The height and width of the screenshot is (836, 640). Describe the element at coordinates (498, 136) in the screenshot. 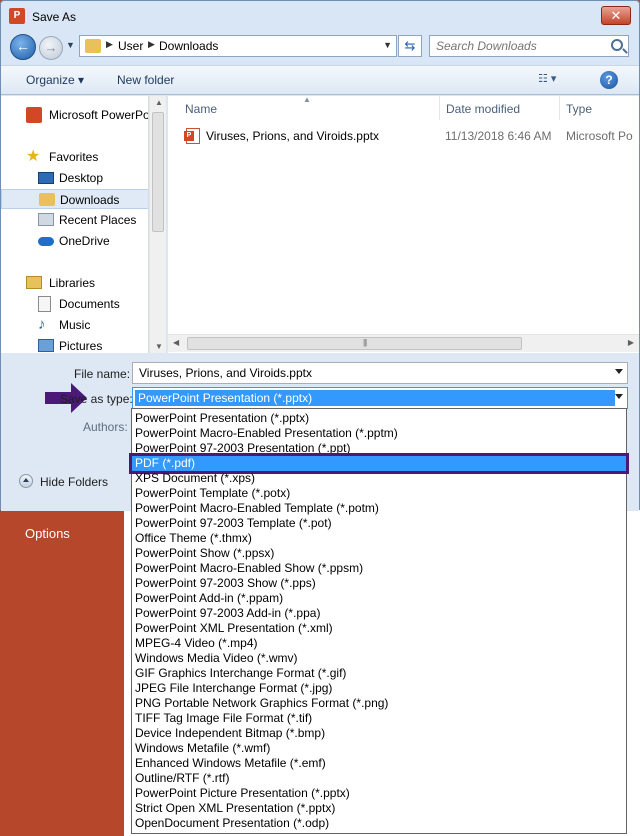

I see `file-date: 11/13/2018 6:46 AM` at that location.